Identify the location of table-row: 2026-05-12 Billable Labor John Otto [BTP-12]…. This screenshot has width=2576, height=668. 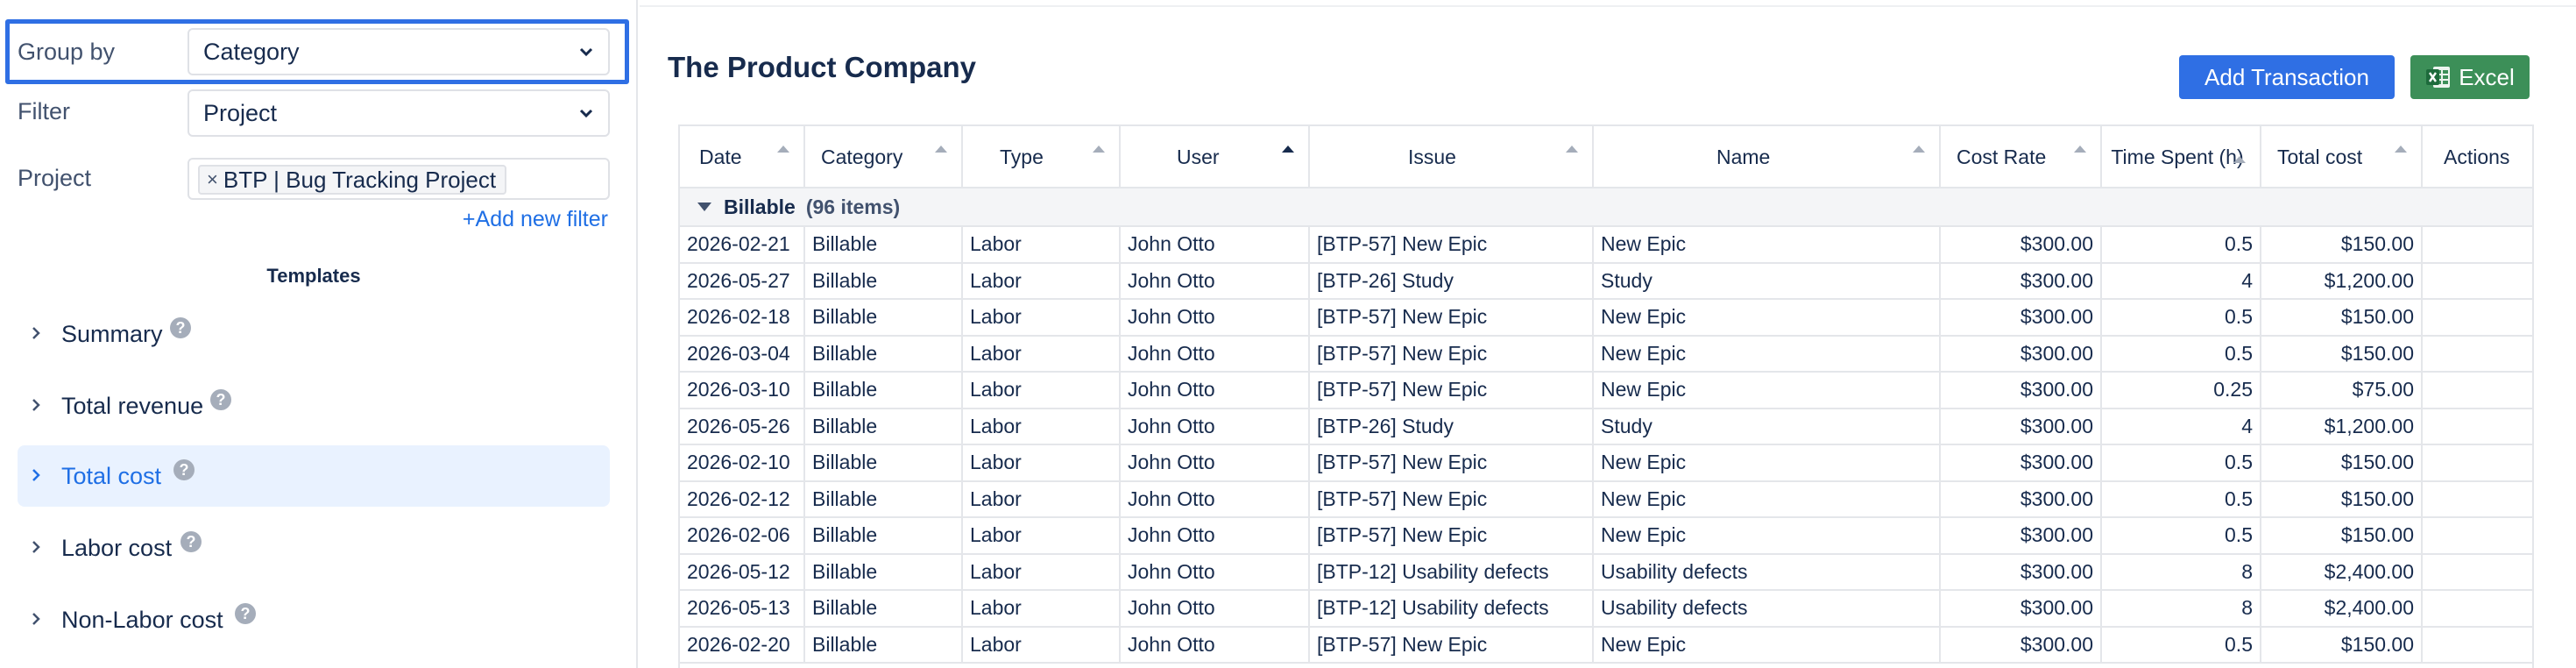
(1606, 572).